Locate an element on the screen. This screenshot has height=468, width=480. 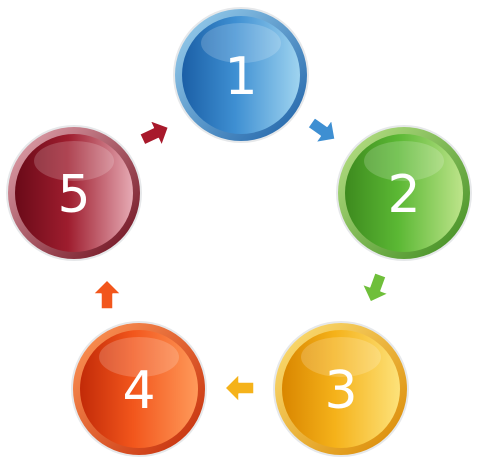
step-2: 2 is located at coordinates (404, 193).